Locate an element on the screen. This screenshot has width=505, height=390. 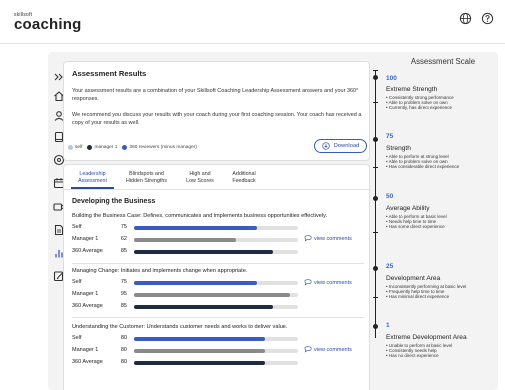
scale-level-name: Extreme Development Area is located at coordinates (426, 337).